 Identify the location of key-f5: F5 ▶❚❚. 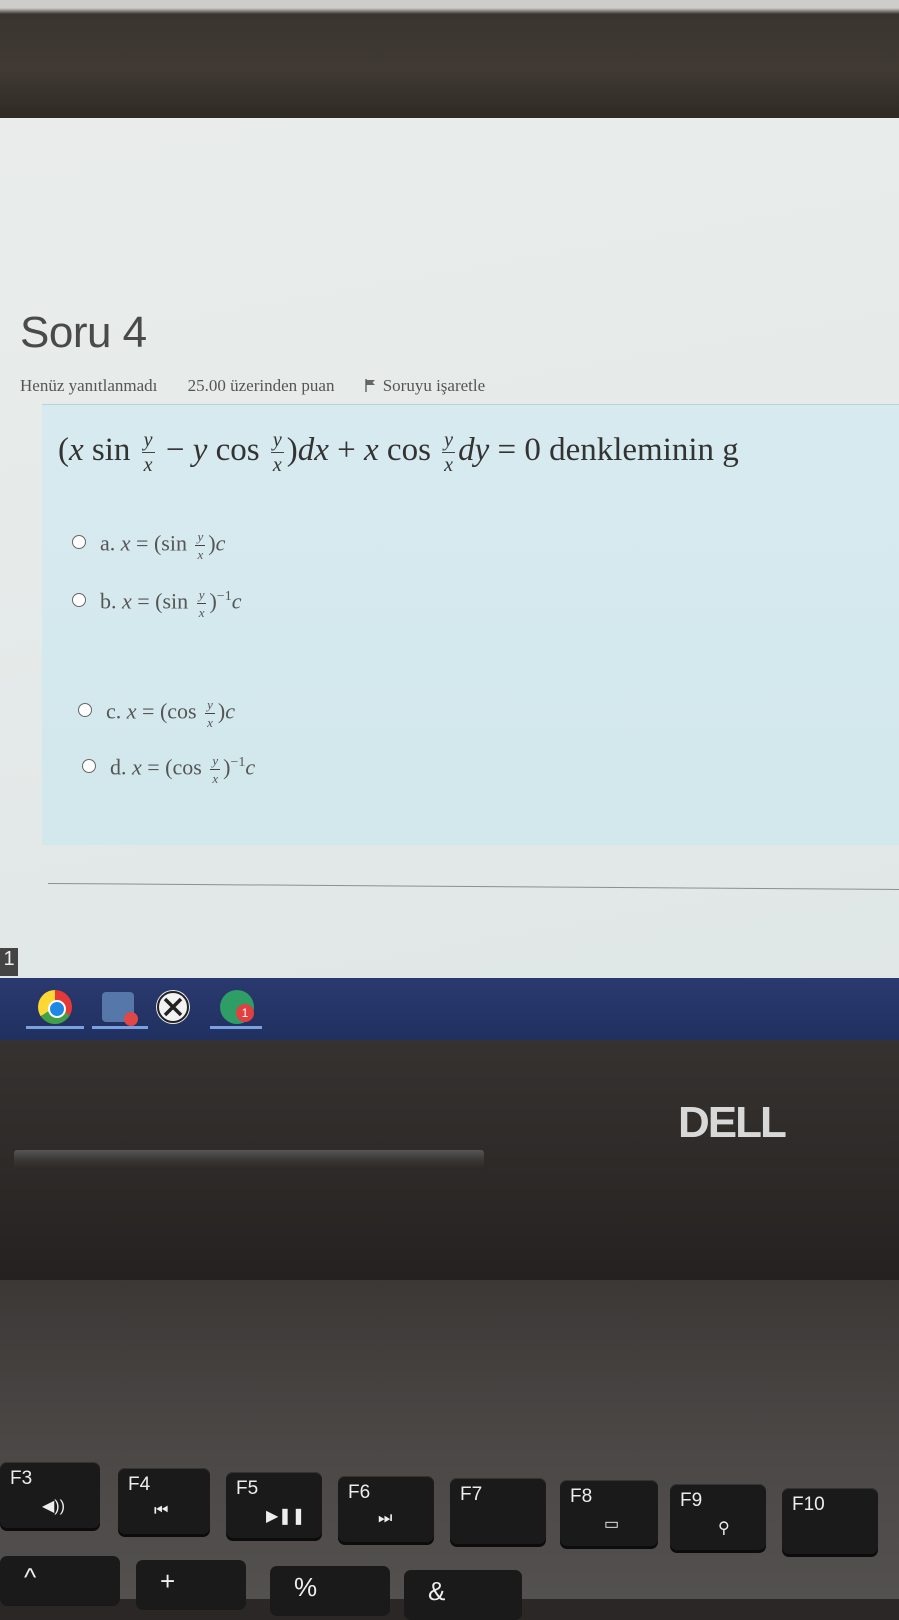
(274, 1505).